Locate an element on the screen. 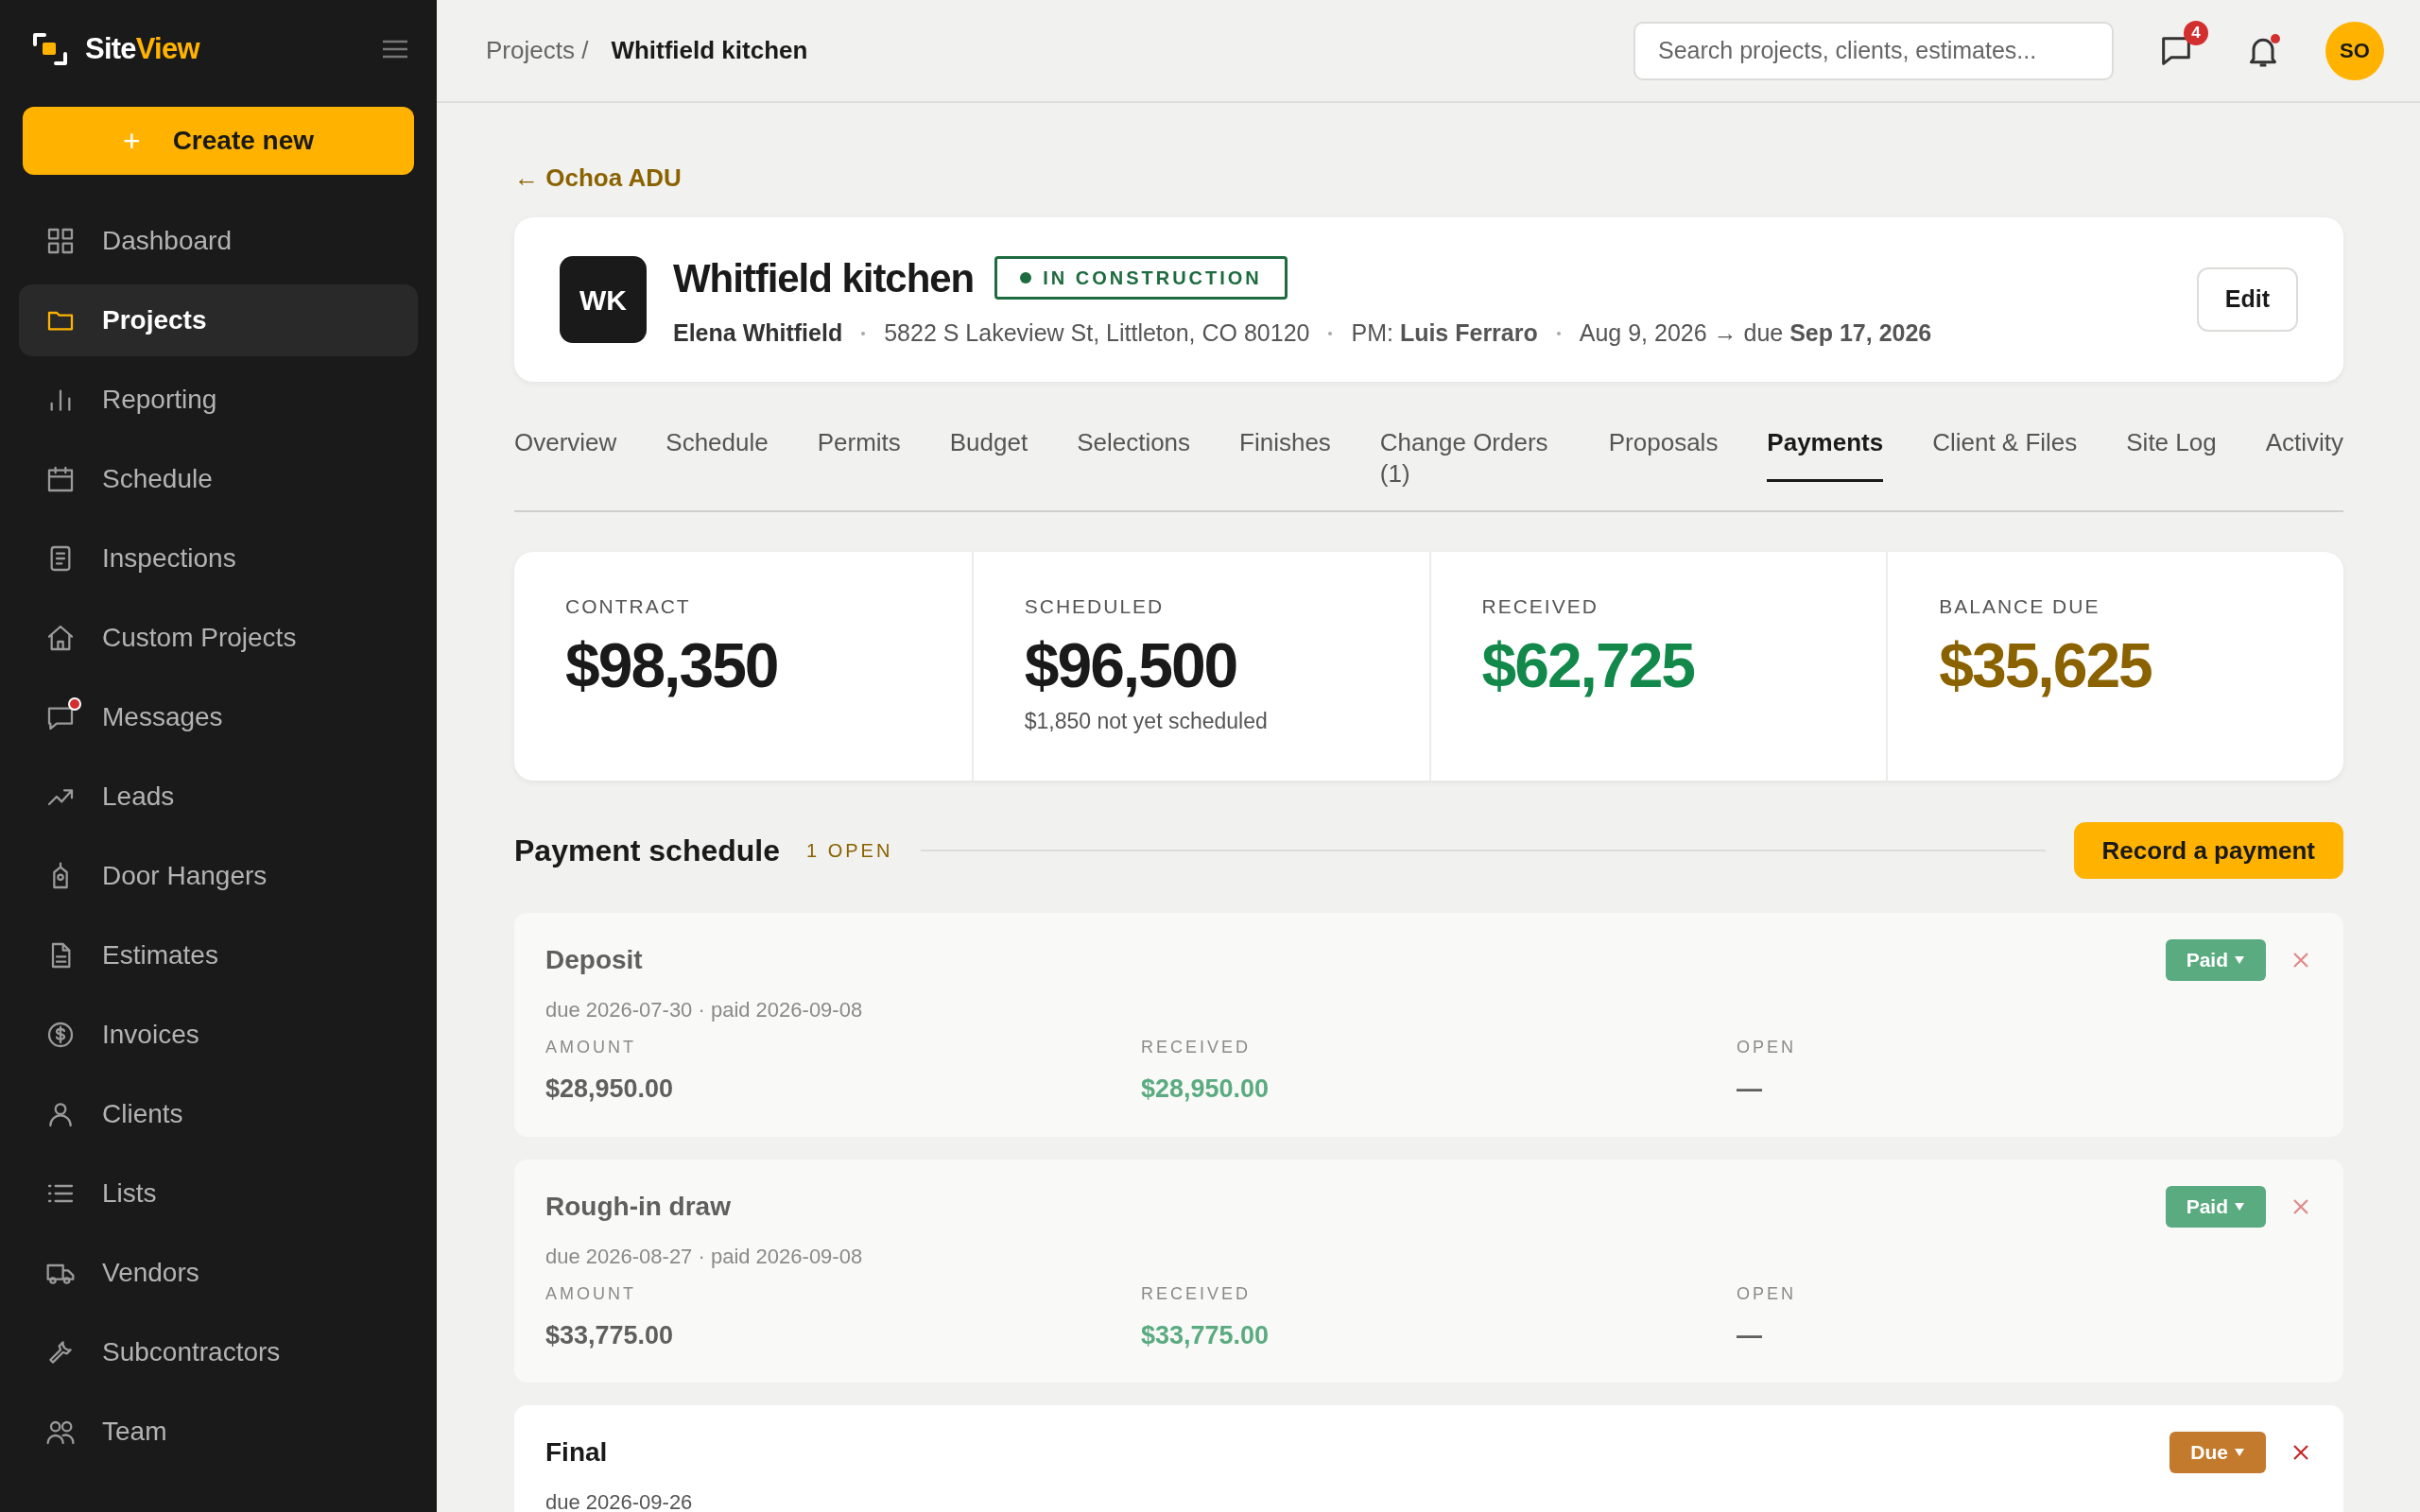 The image size is (2420, 1512). sidebar-item: Messages is located at coordinates (218, 717).